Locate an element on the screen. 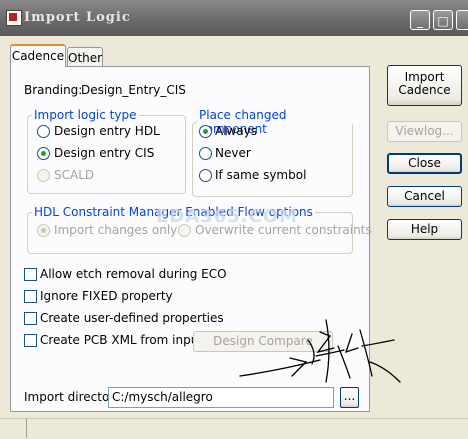 The height and width of the screenshot is (439, 468). status-divider is located at coordinates (26, 428).